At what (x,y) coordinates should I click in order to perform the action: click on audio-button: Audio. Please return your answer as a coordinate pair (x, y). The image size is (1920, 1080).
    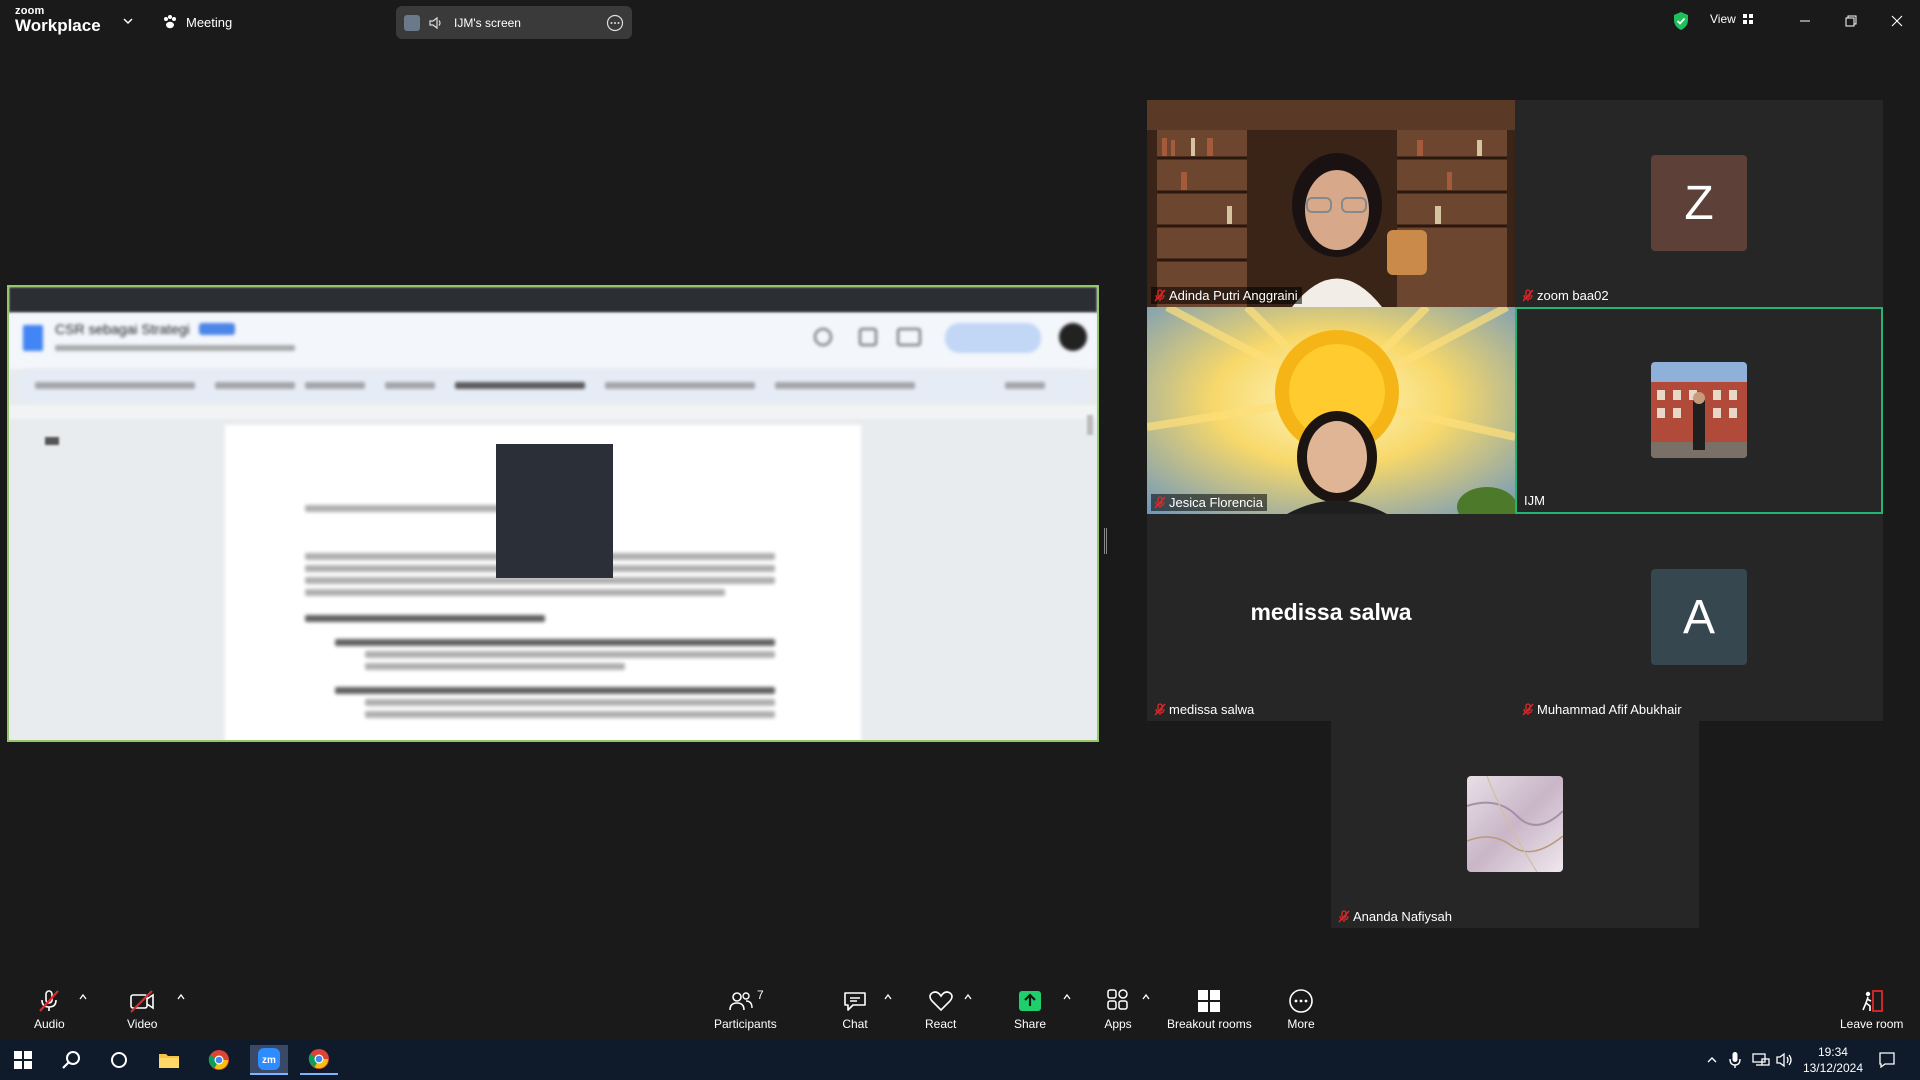
    Looking at the image, I should click on (49, 1009).